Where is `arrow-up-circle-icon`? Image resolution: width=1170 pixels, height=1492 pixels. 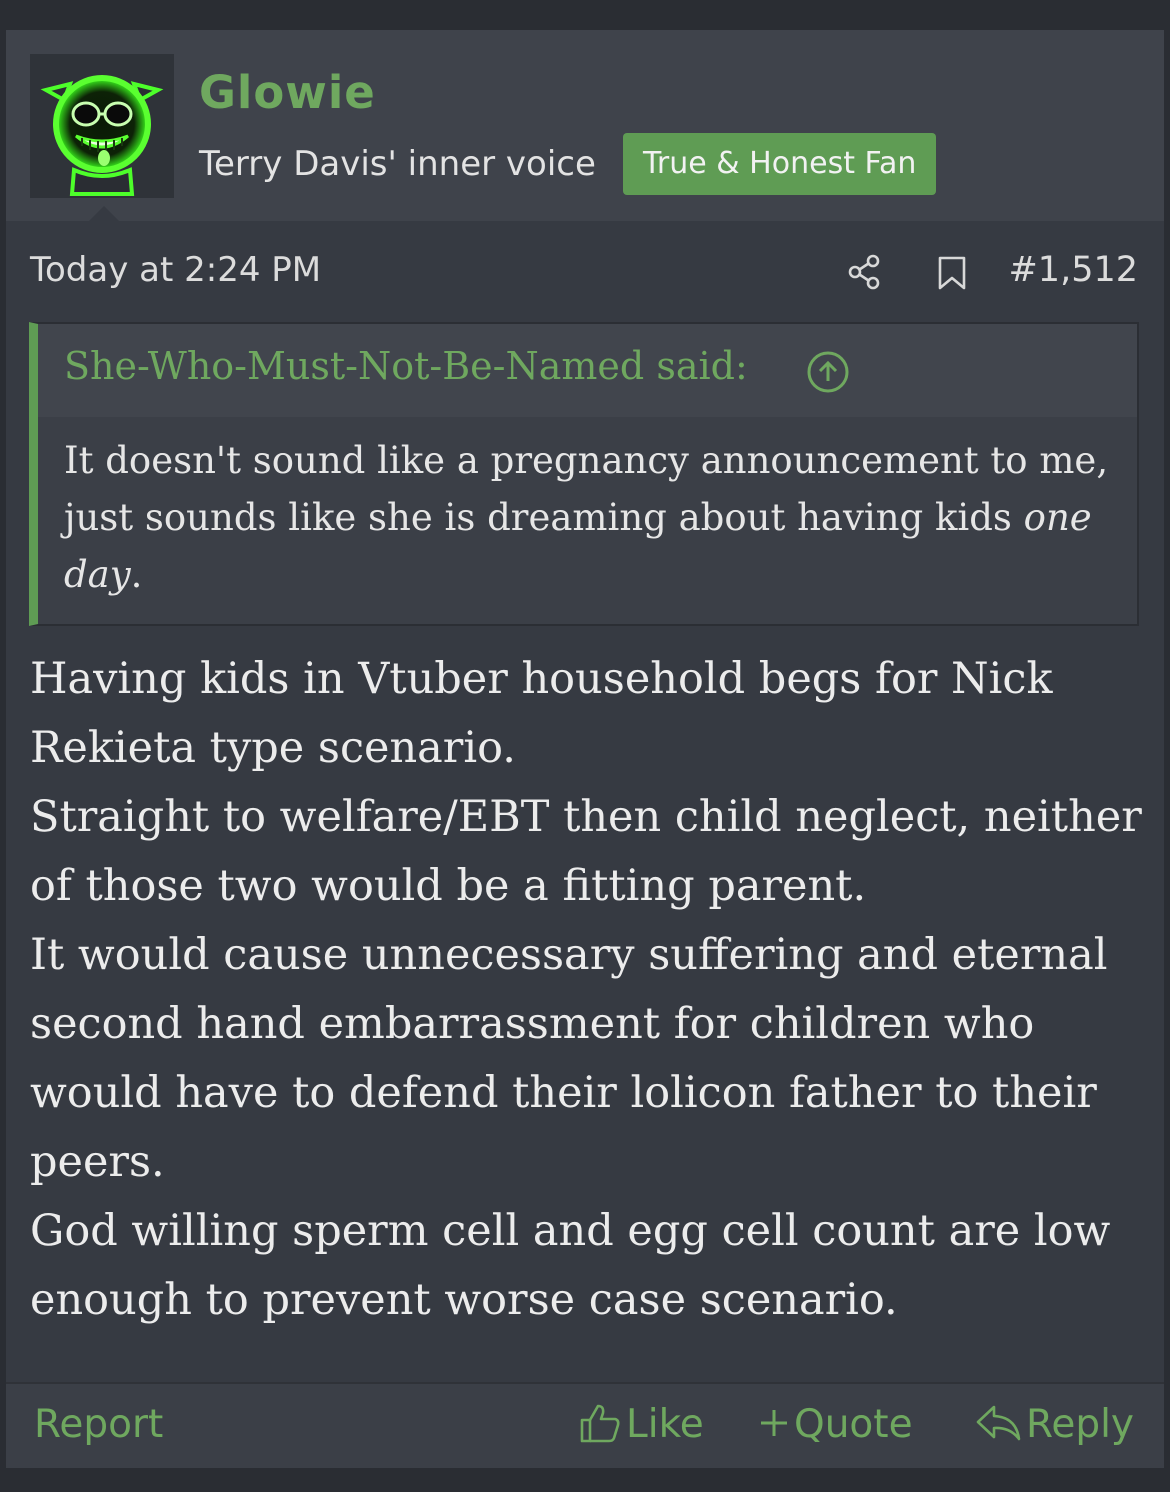 arrow-up-circle-icon is located at coordinates (828, 374).